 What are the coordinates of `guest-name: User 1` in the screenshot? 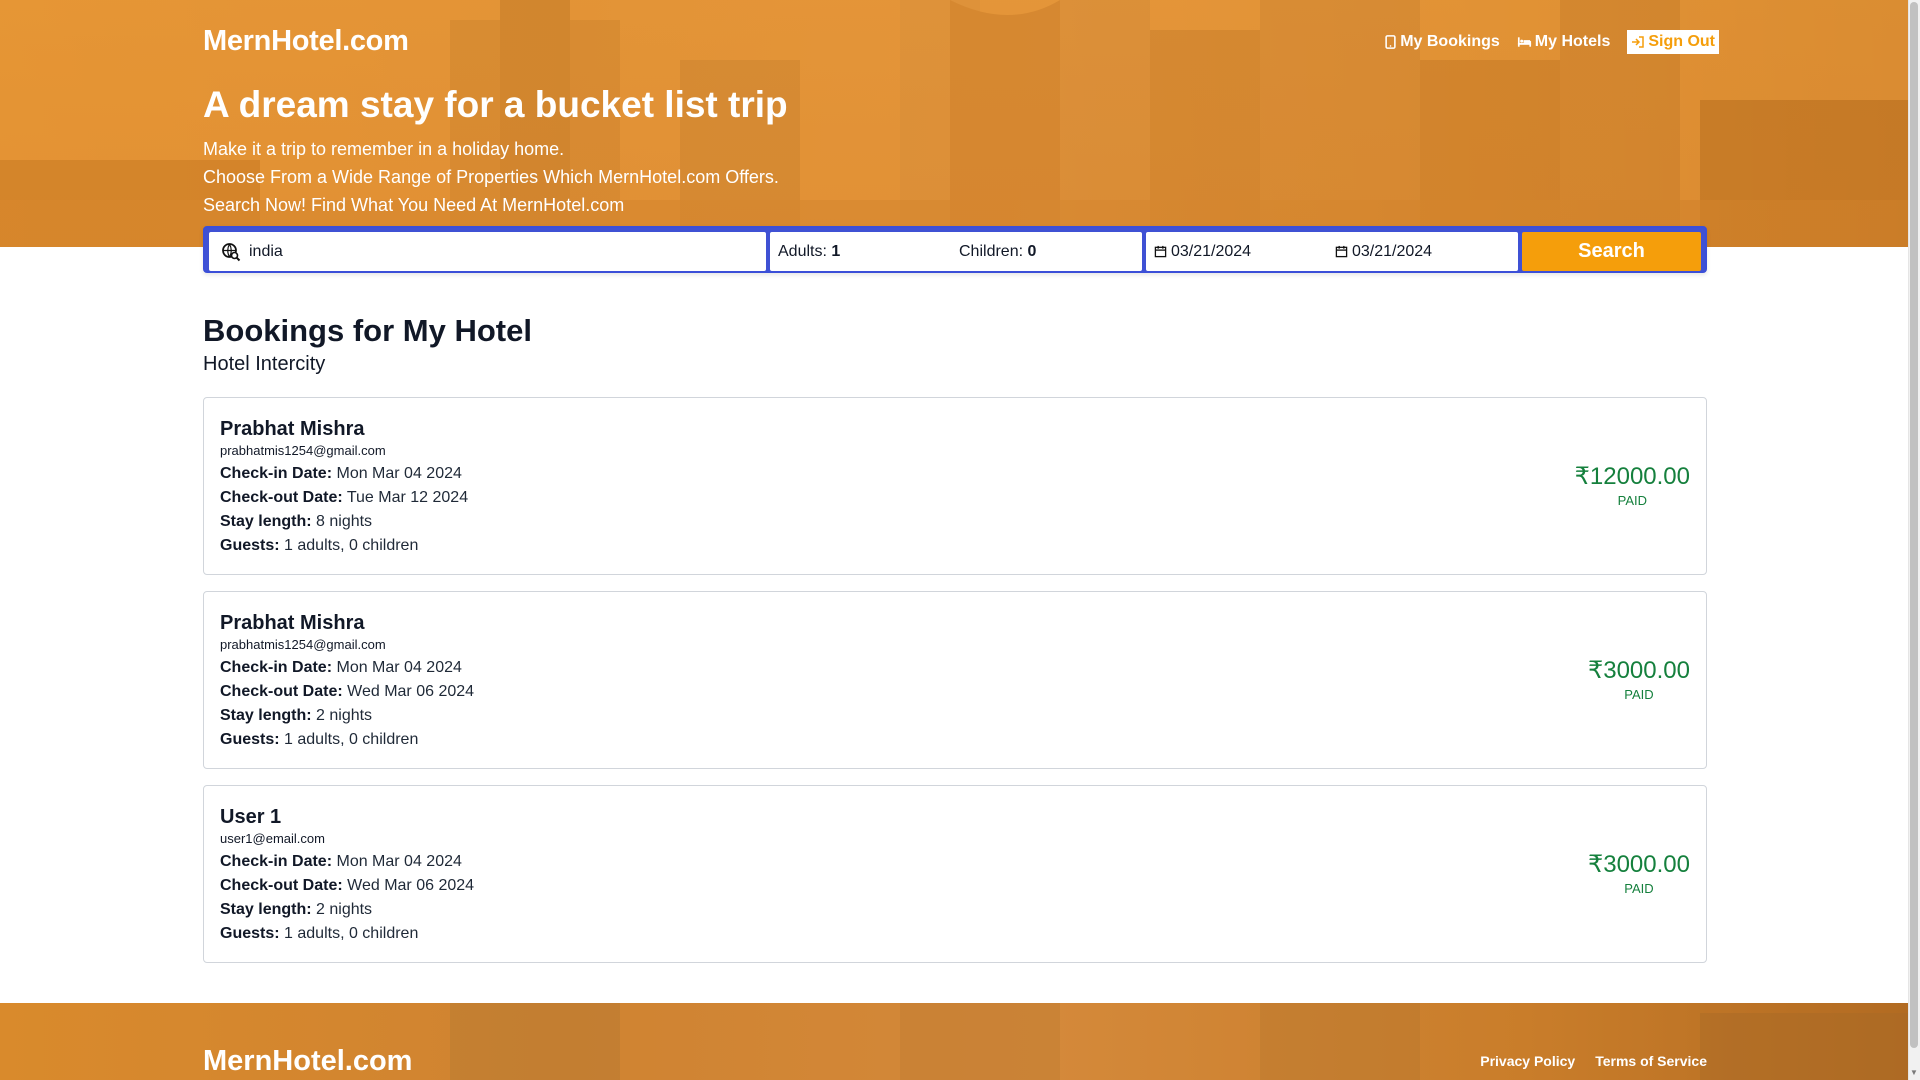 It's located at (251, 817).